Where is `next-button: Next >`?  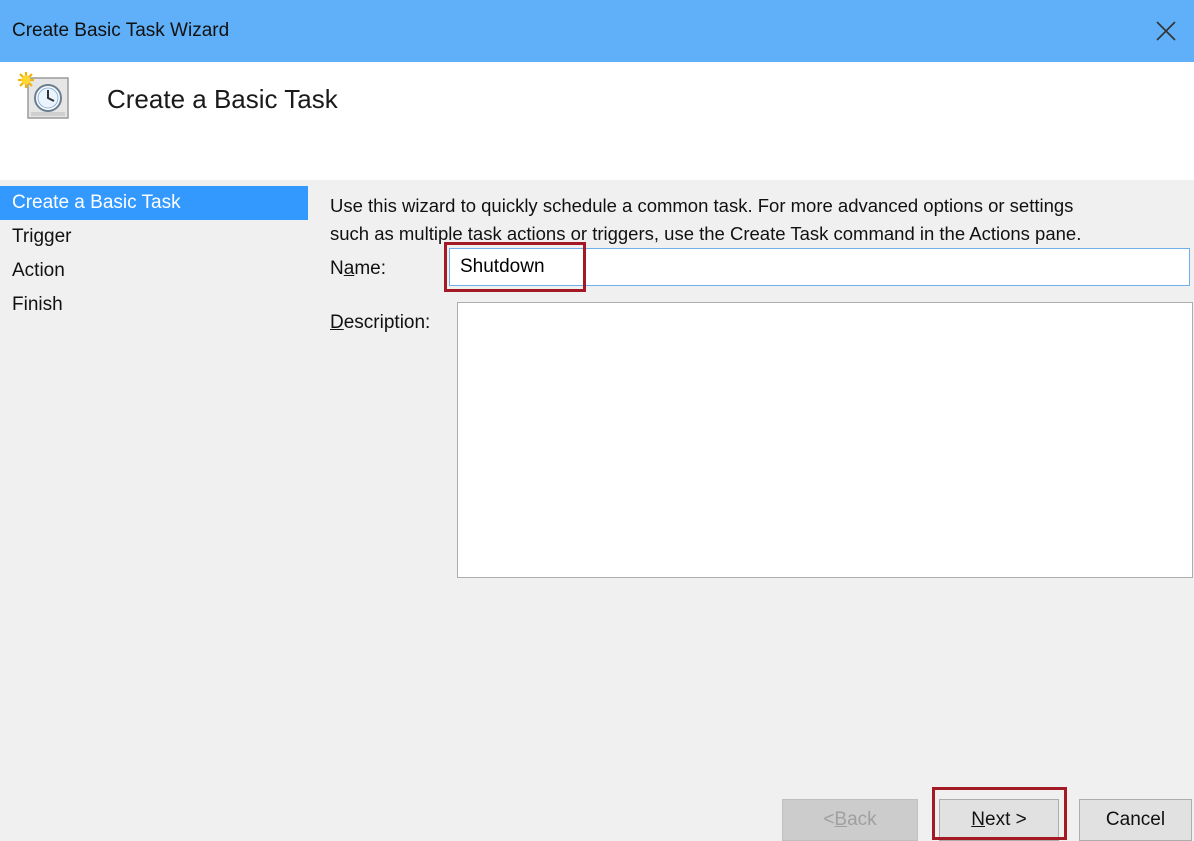 next-button: Next > is located at coordinates (999, 820).